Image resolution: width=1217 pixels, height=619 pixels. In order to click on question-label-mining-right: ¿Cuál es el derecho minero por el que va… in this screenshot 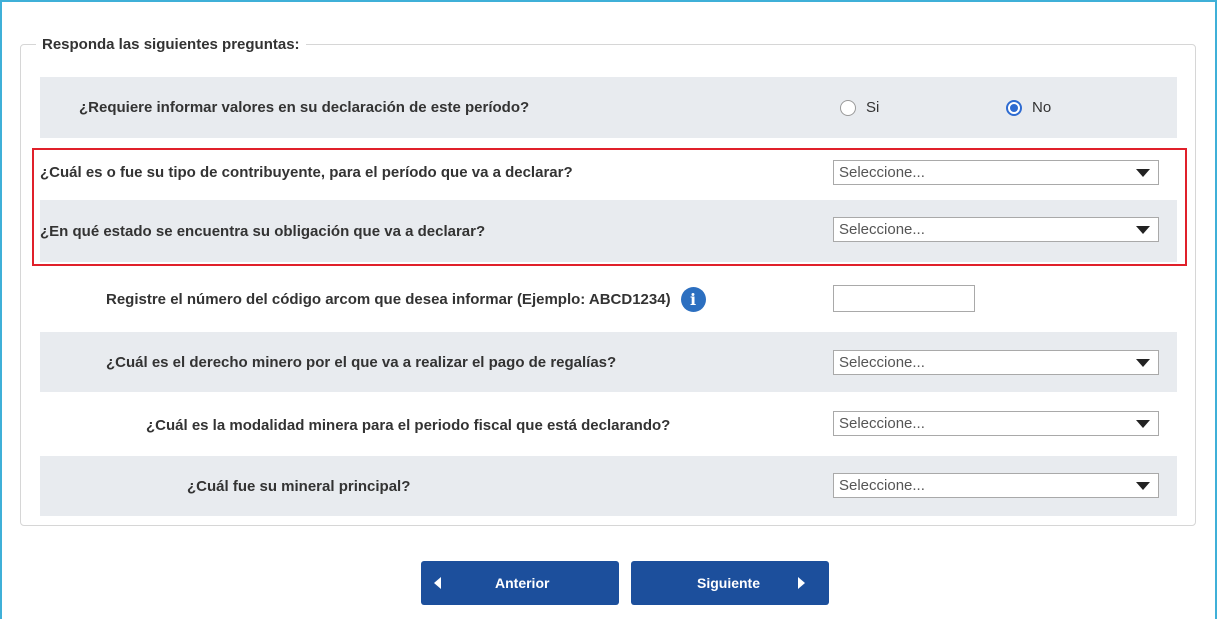, I will do `click(361, 362)`.